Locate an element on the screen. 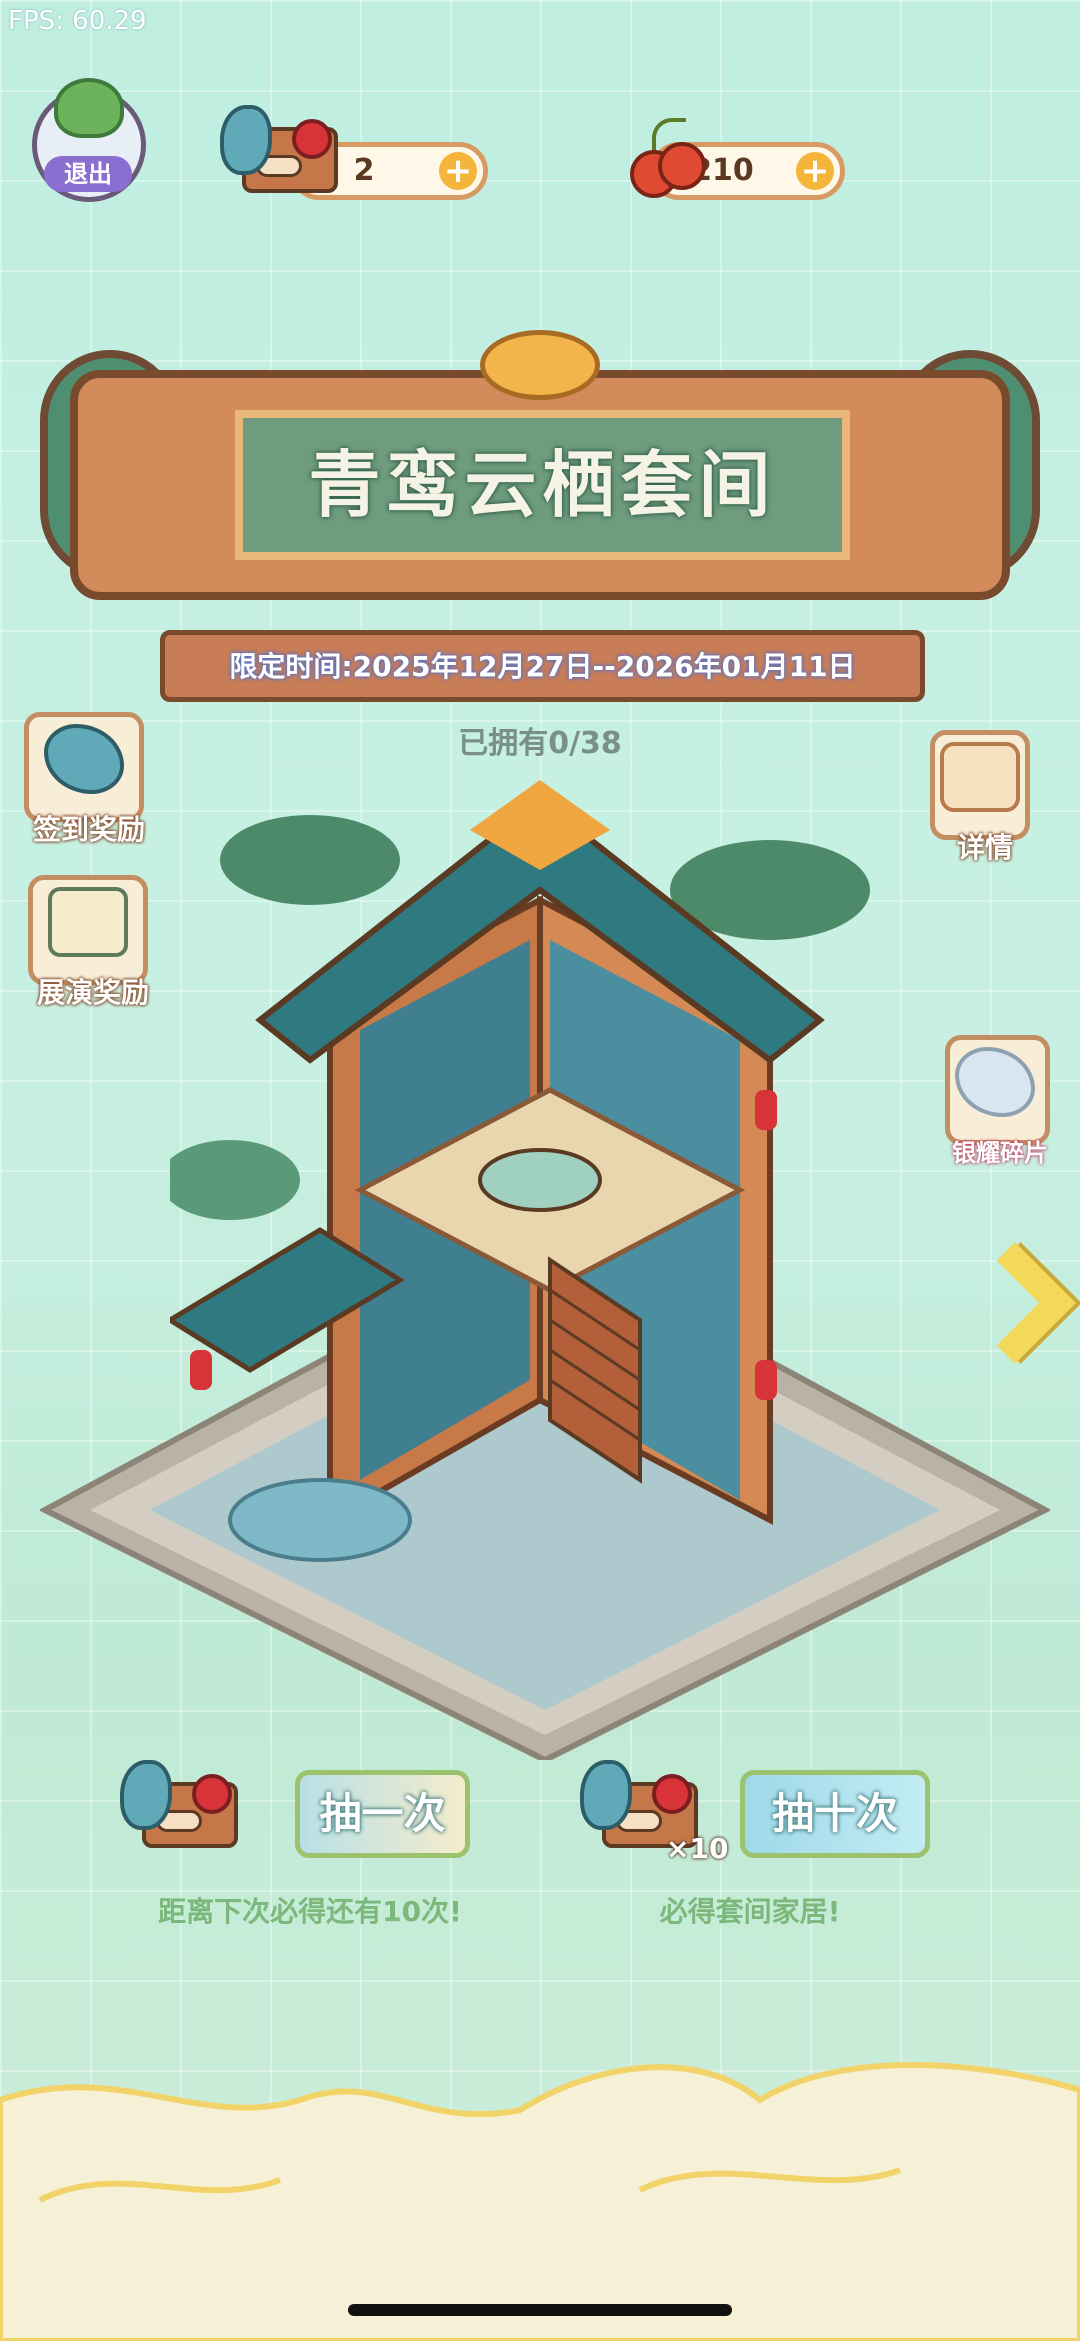 The height and width of the screenshot is (2341, 1080). checkin-reward-button: 签到奖励 is located at coordinates (89, 777).